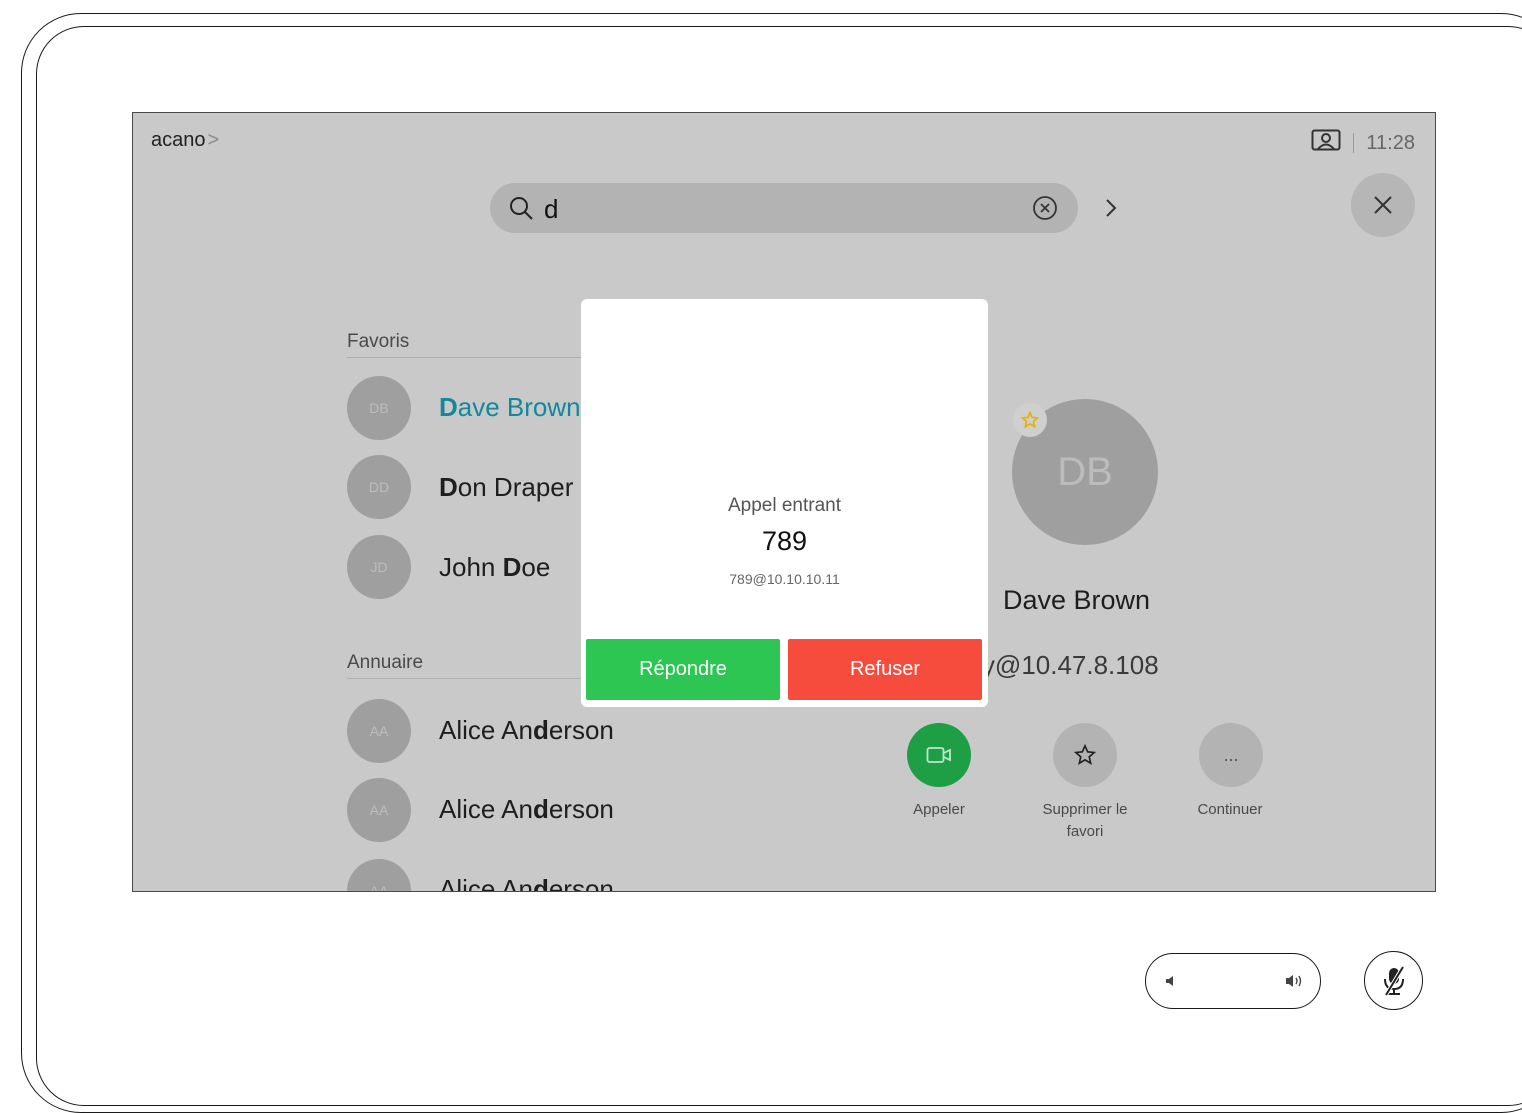 This screenshot has height=1113, width=1522. I want to click on video-camera-icon, so click(938, 755).